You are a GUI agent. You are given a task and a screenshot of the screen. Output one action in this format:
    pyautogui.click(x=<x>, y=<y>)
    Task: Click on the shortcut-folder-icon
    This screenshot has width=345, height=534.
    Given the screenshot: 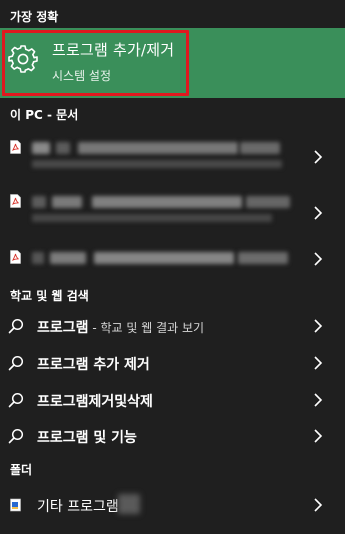 What is the action you would take?
    pyautogui.click(x=15, y=505)
    